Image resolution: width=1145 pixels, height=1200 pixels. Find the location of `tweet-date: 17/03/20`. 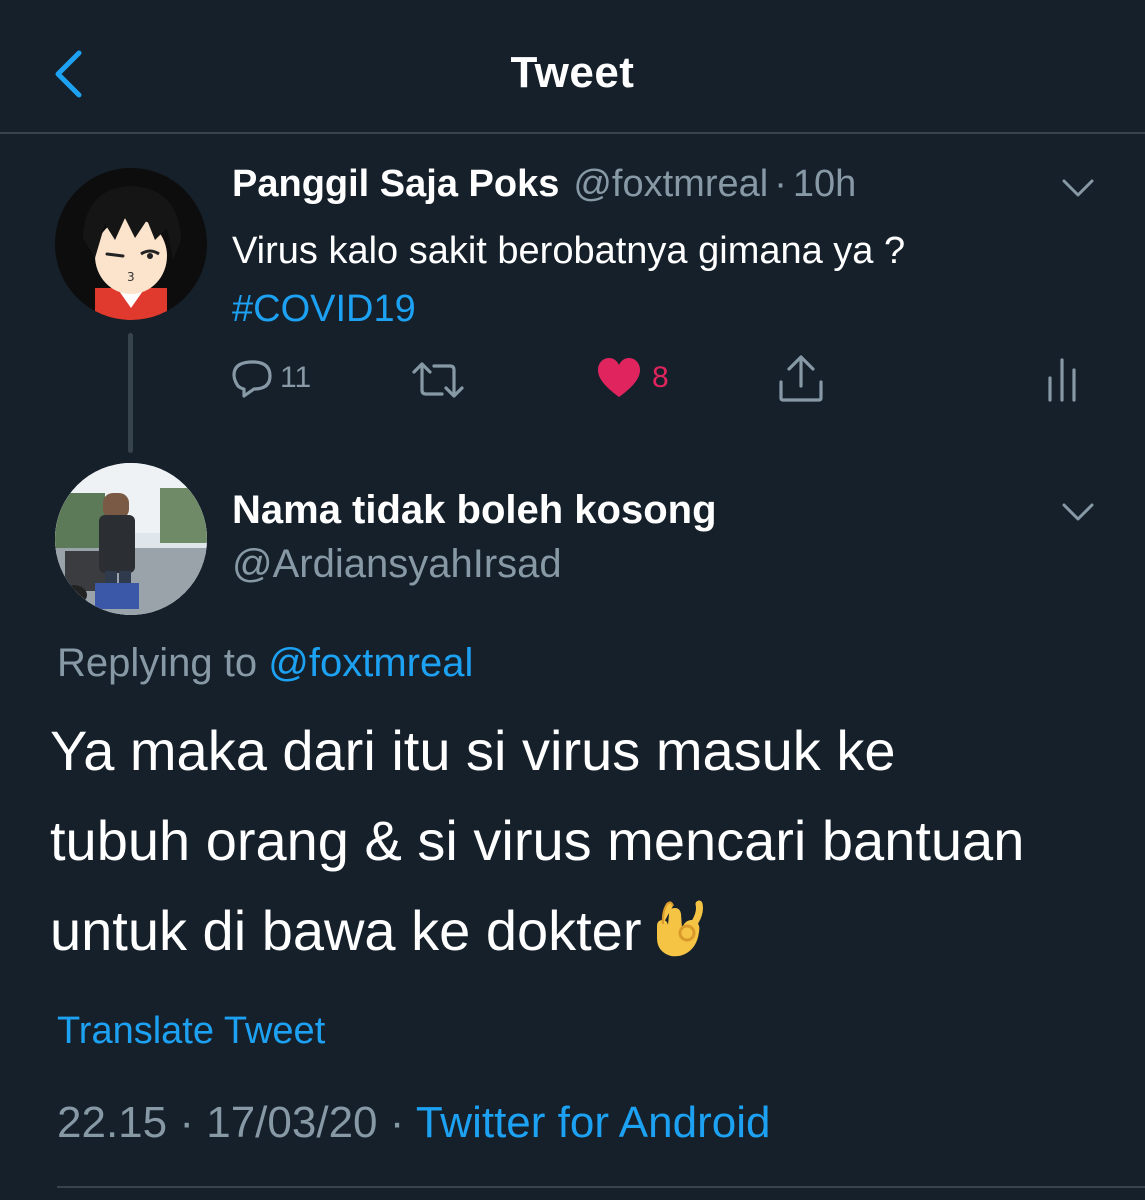

tweet-date: 17/03/20 is located at coordinates (292, 1122).